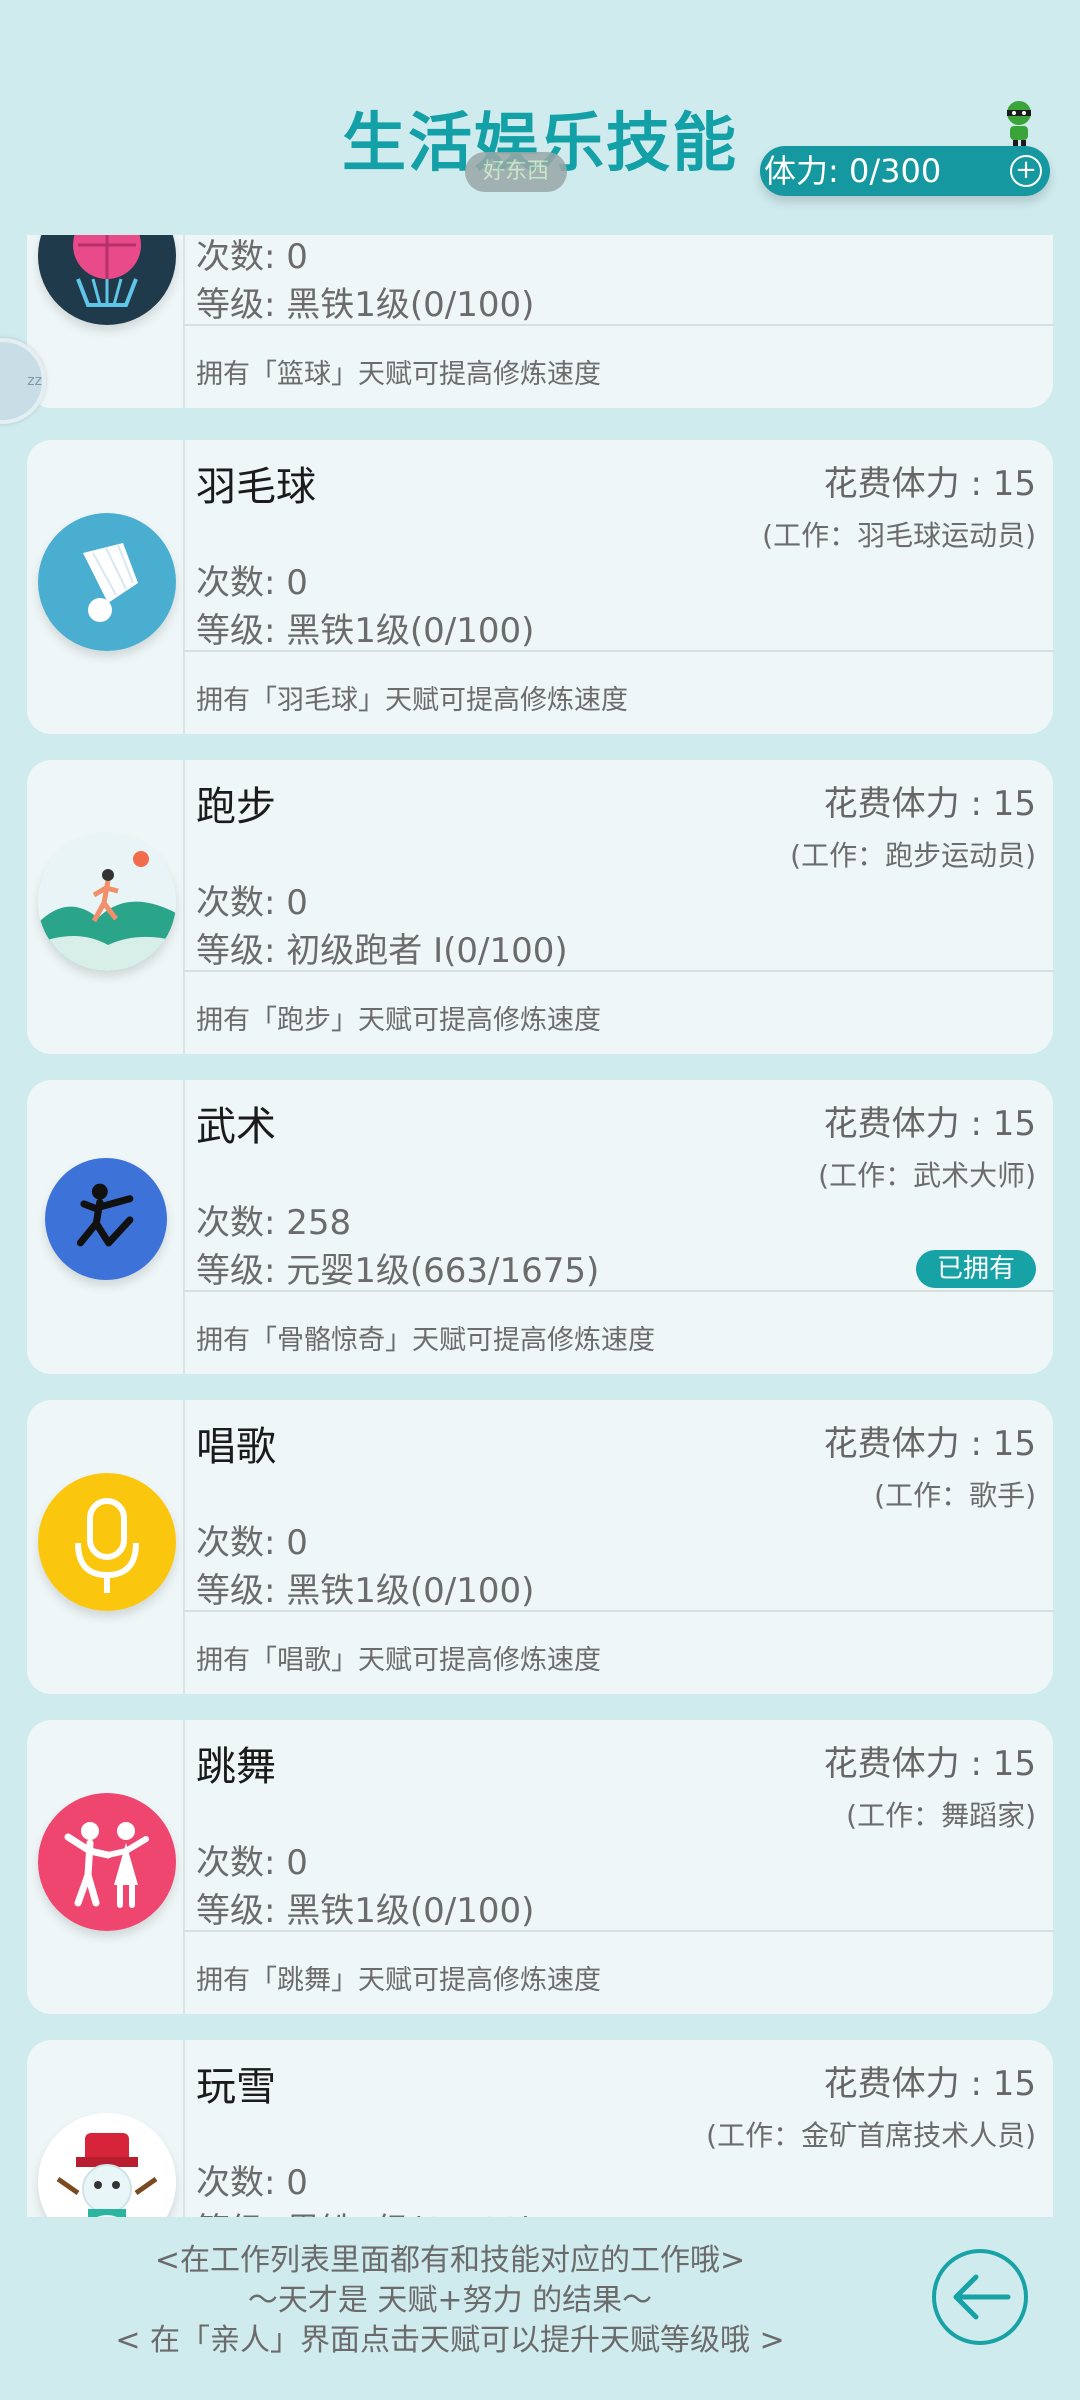 The width and height of the screenshot is (1080, 2400). Describe the element at coordinates (1026, 171) in the screenshot. I see `plus-icon: +` at that location.